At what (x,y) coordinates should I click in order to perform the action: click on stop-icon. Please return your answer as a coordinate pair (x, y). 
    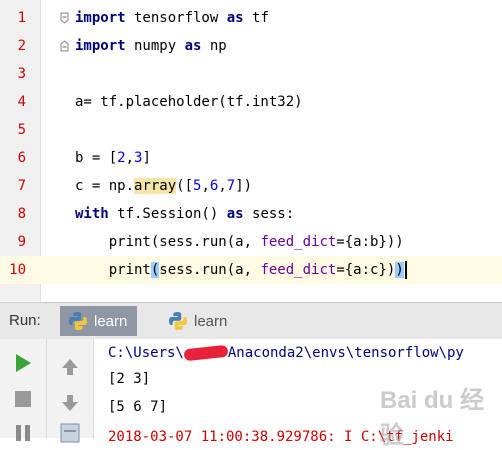
    Looking at the image, I should click on (23, 399).